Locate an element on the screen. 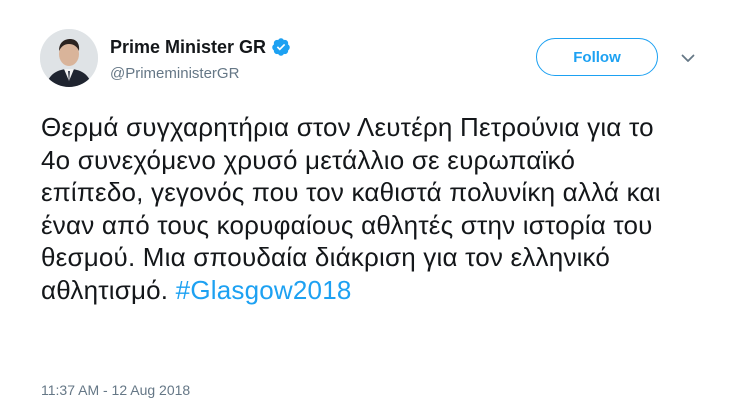 Image resolution: width=735 pixels, height=418 pixels. follow-button: Follow is located at coordinates (597, 57).